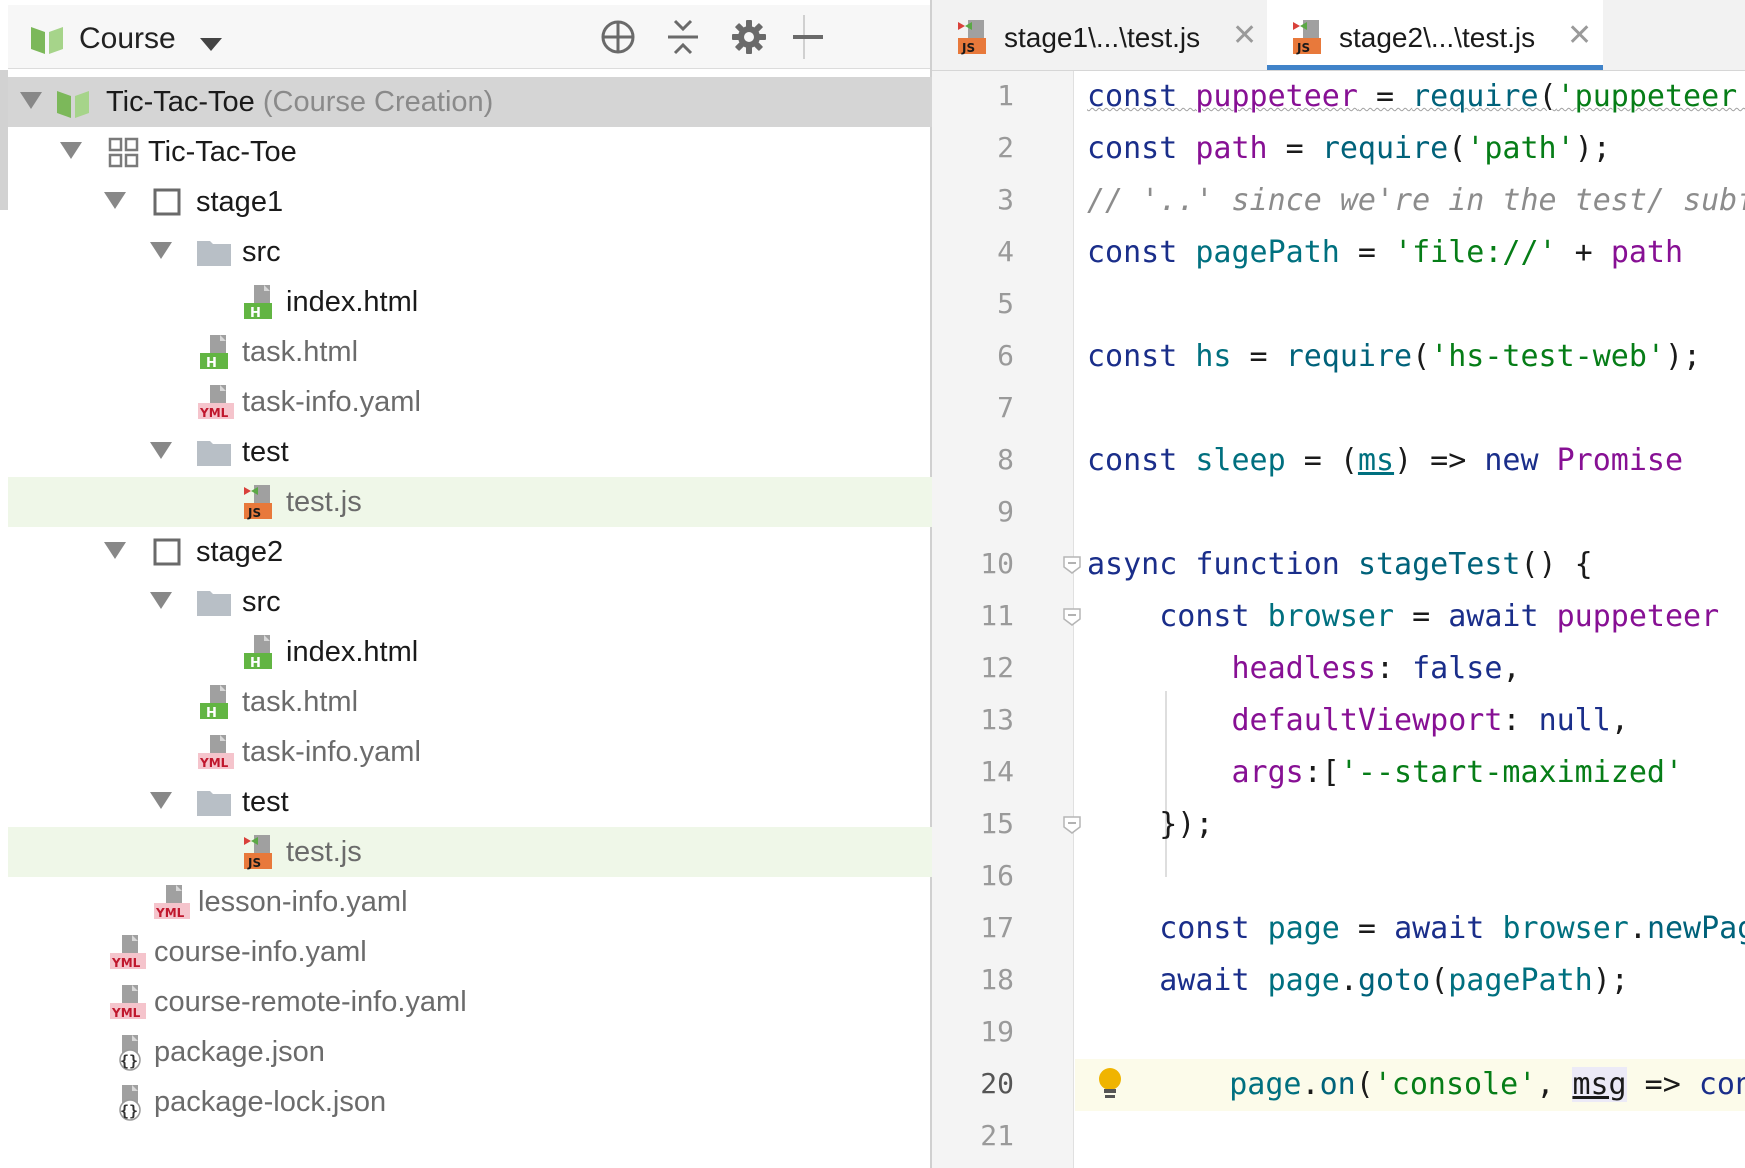 The height and width of the screenshot is (1168, 1745). Describe the element at coordinates (469, 37) in the screenshot. I see `panel-header: Course` at that location.